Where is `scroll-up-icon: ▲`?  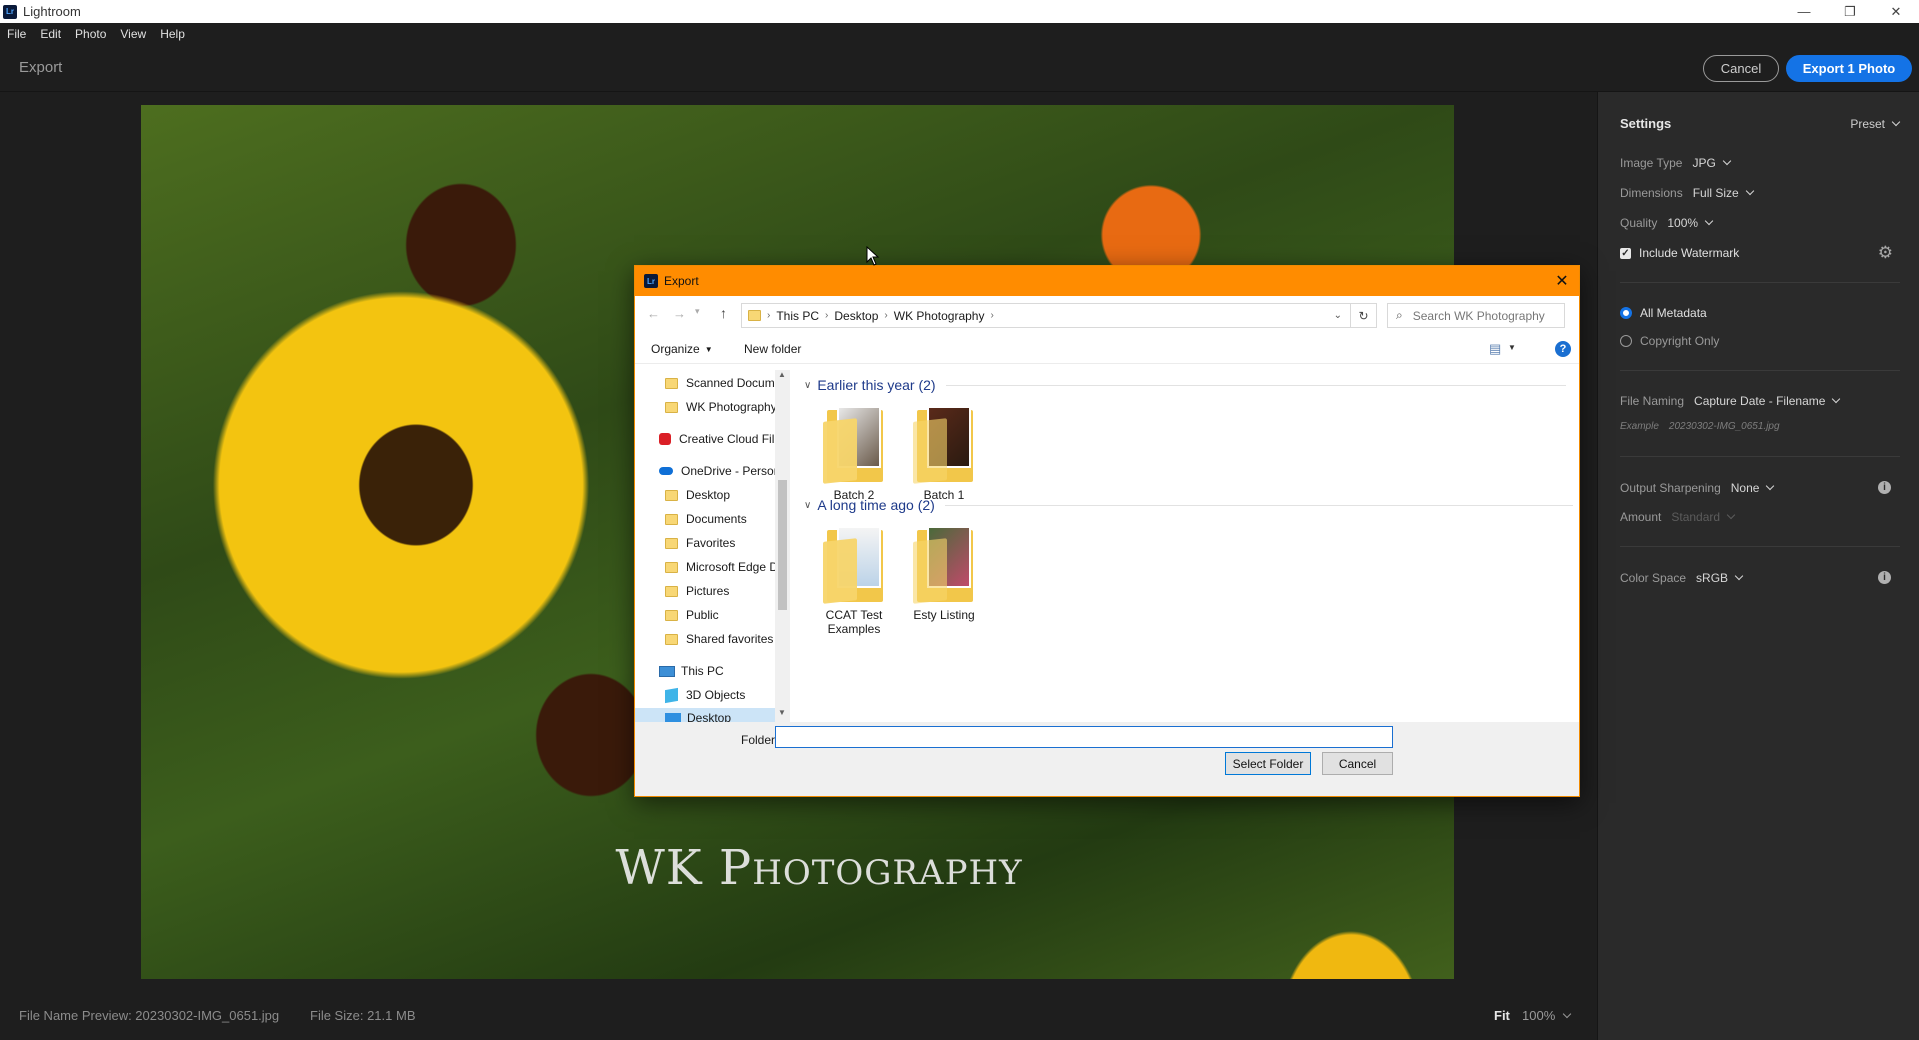
scroll-up-icon: ▲ is located at coordinates (782, 374).